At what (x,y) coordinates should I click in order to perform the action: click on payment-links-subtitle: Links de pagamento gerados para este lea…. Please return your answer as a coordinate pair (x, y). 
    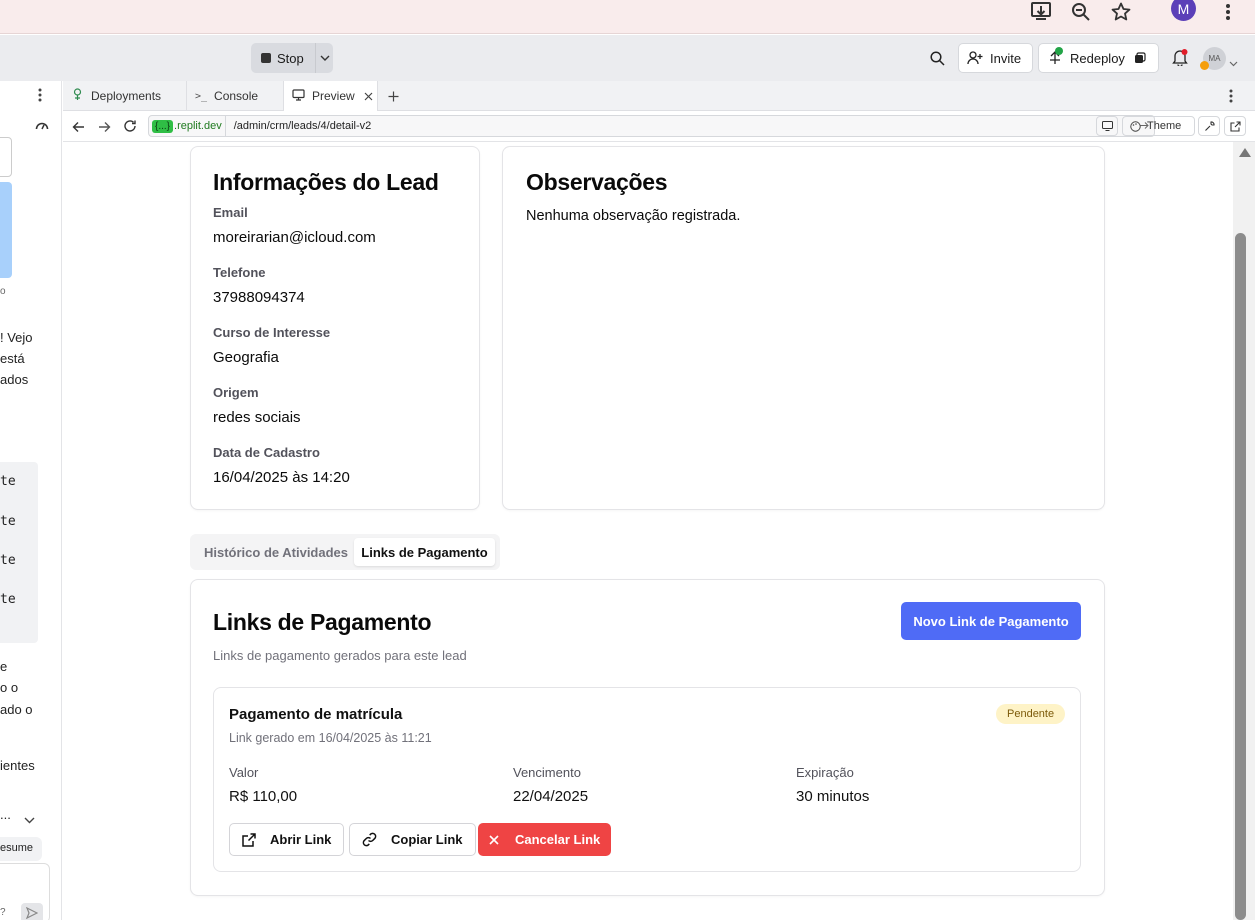
    Looking at the image, I should click on (340, 655).